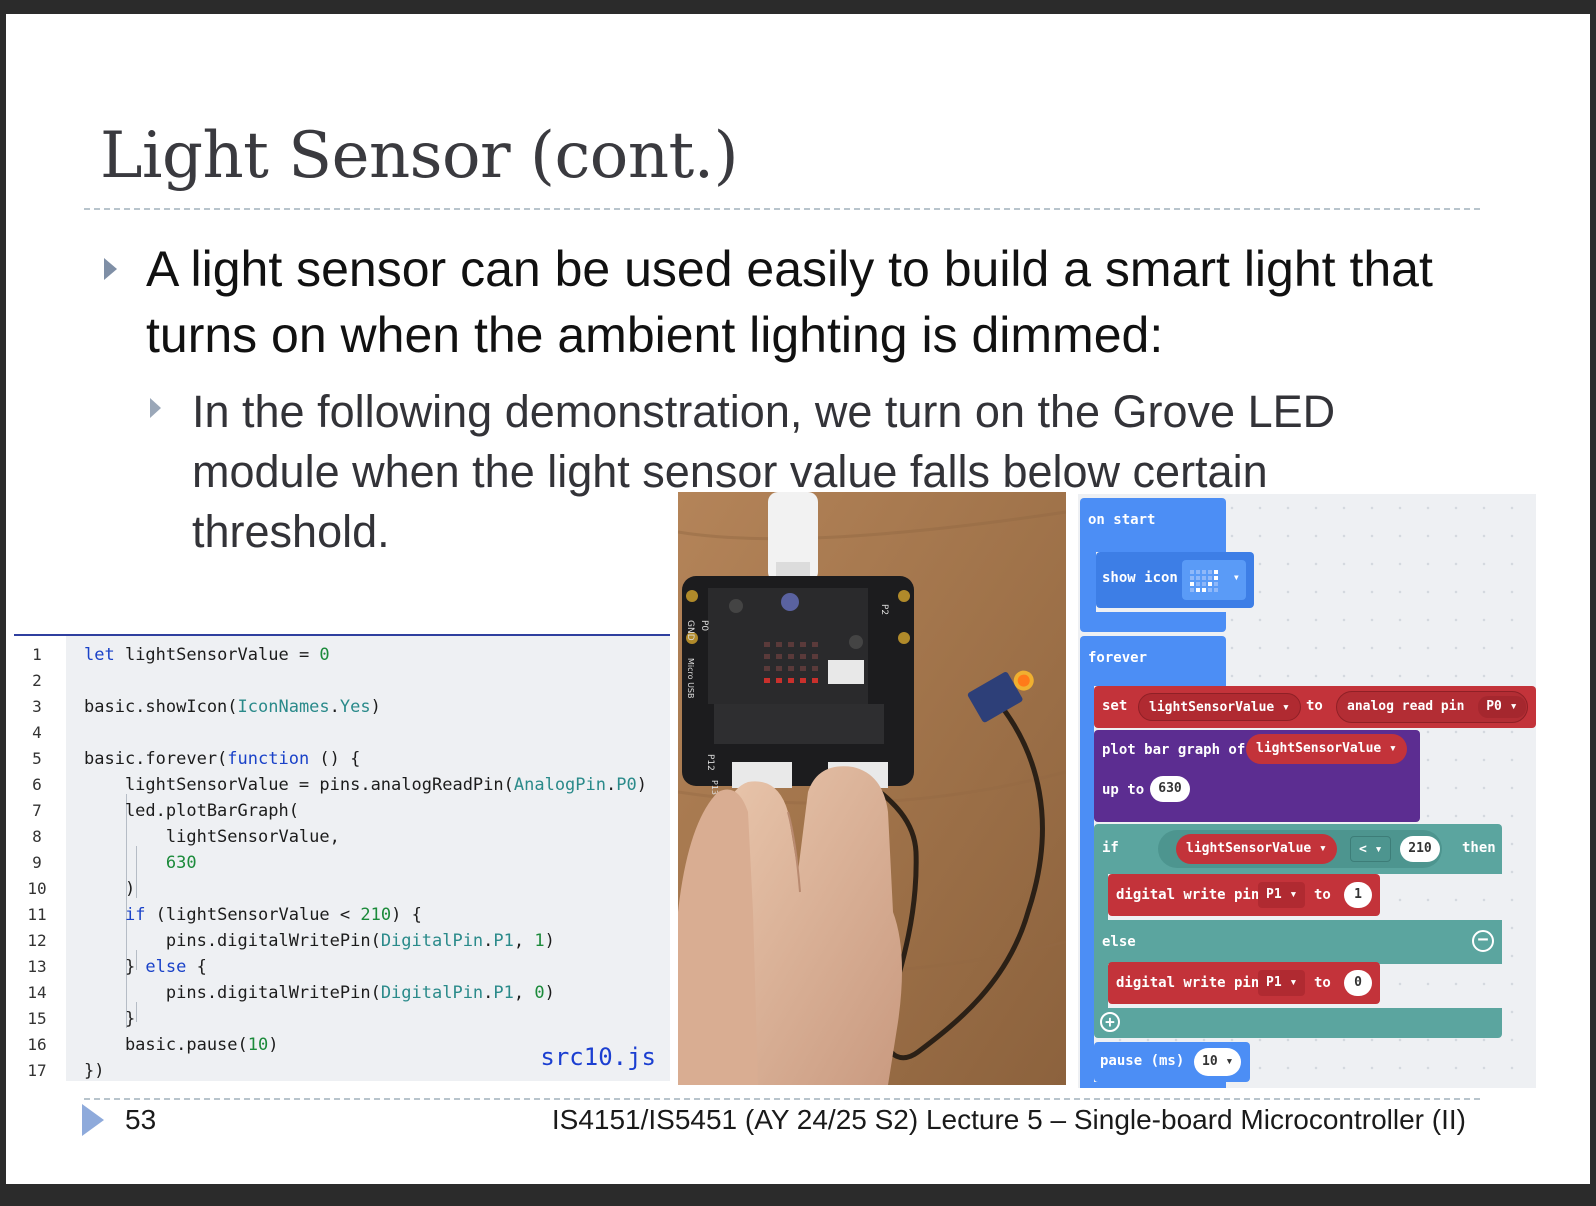 This screenshot has width=1596, height=1206. What do you see at coordinates (1118, 658) in the screenshot?
I see `forever-label: forever` at bounding box center [1118, 658].